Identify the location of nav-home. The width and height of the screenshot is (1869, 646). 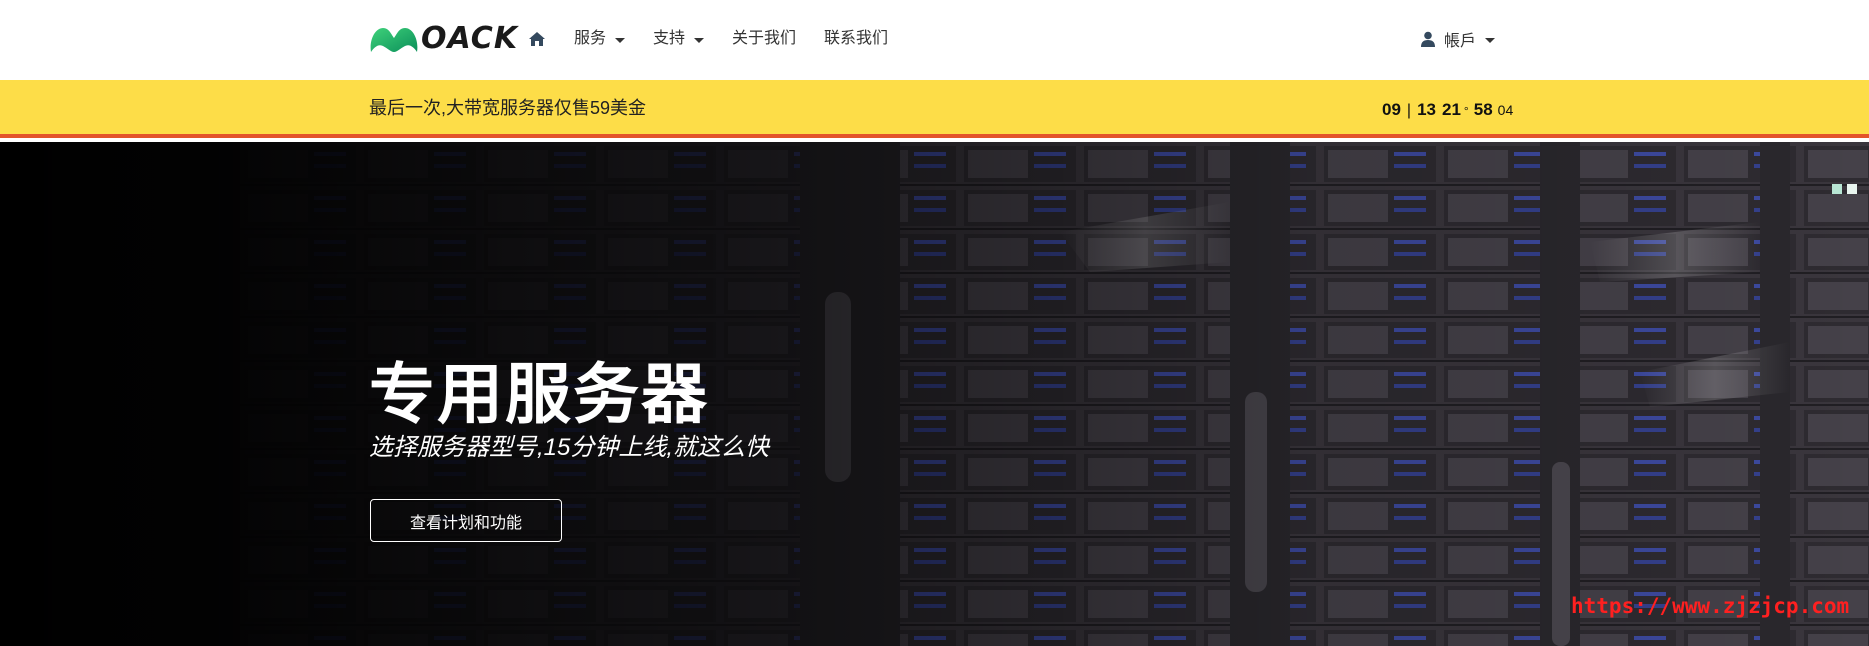
(537, 39).